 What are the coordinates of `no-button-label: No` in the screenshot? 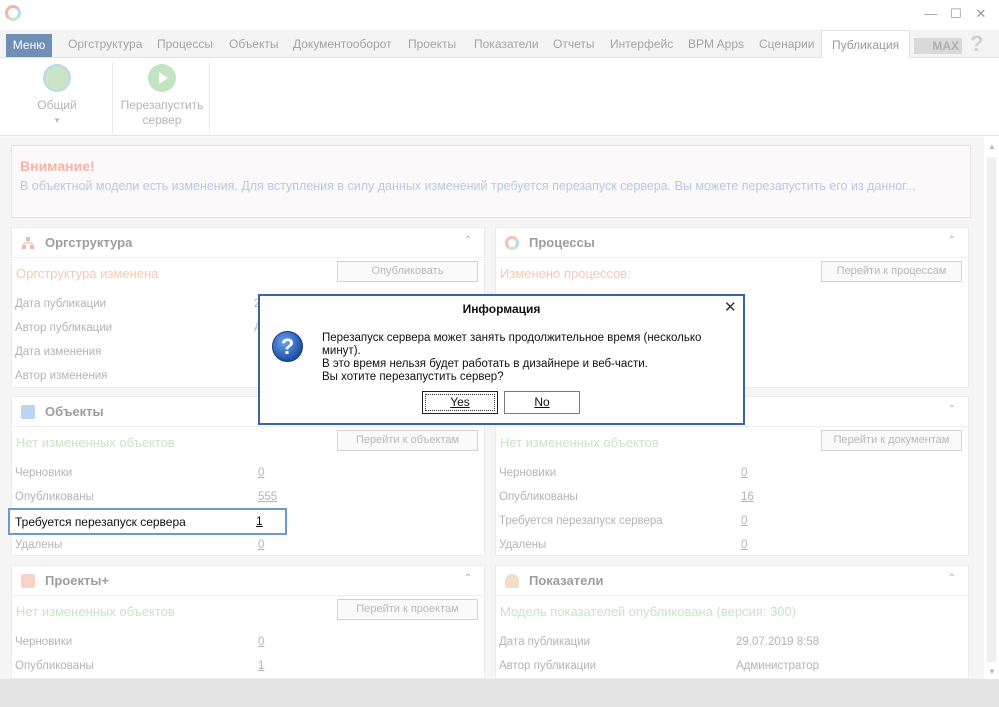 It's located at (542, 402).